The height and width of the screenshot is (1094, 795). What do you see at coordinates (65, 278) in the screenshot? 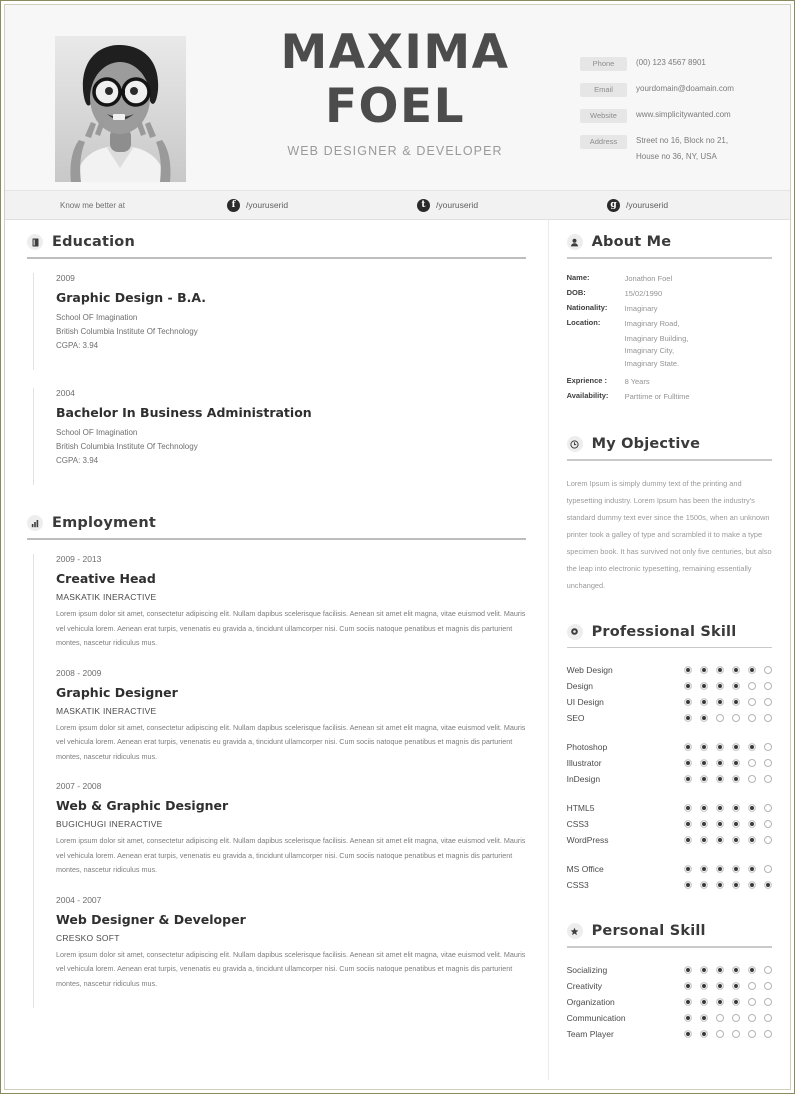
I see `education-year: 2009` at bounding box center [65, 278].